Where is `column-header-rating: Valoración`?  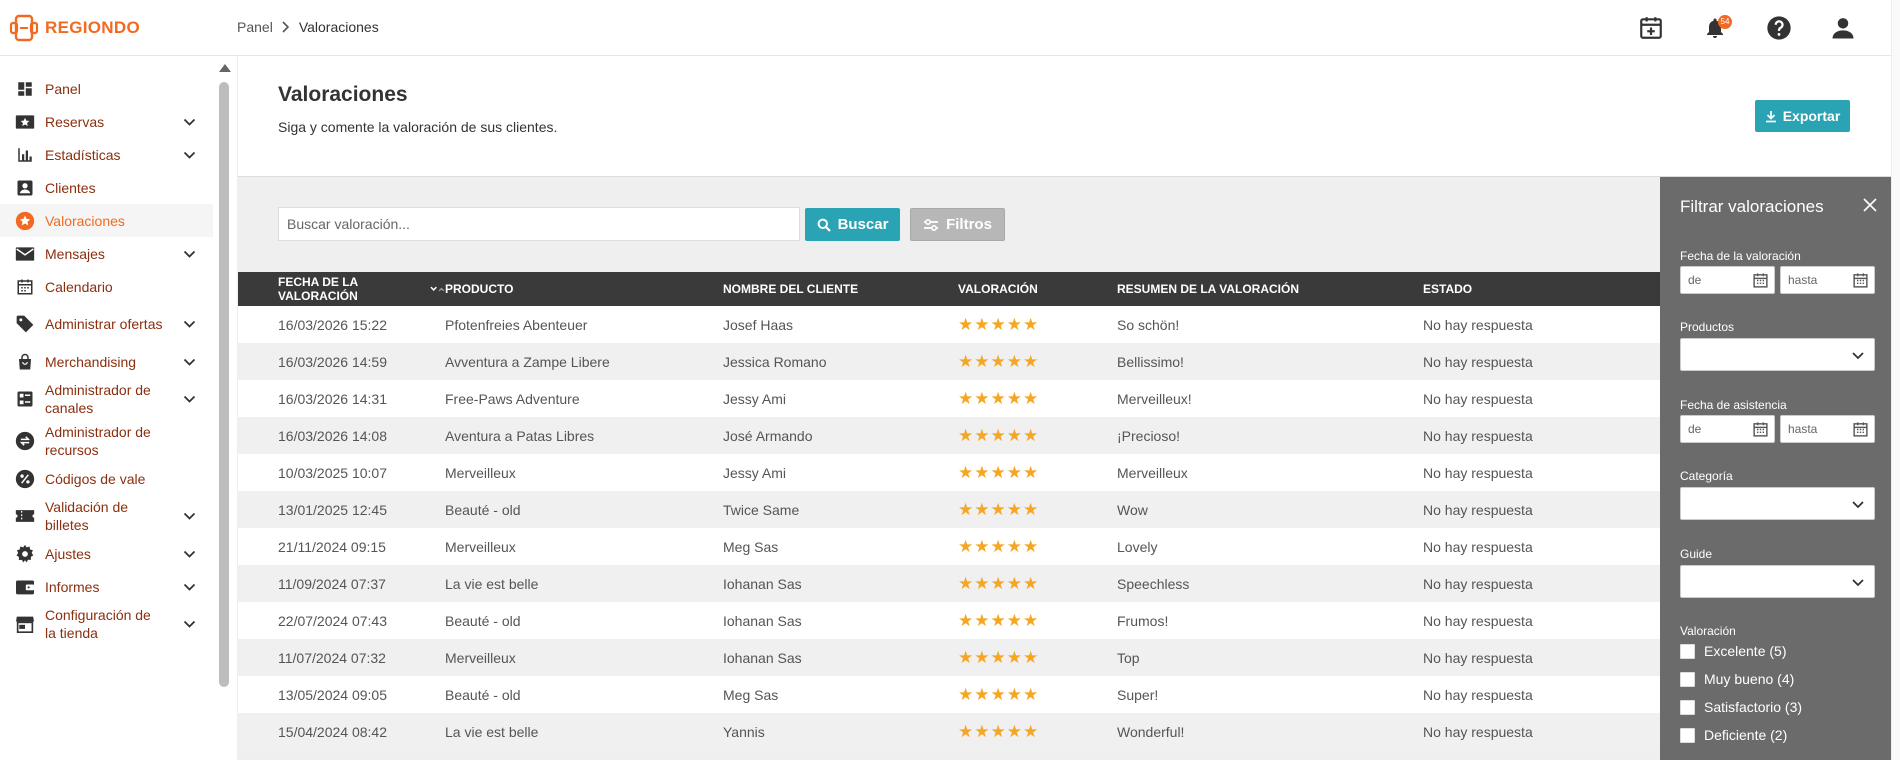
column-header-rating: Valoración is located at coordinates (1037, 289).